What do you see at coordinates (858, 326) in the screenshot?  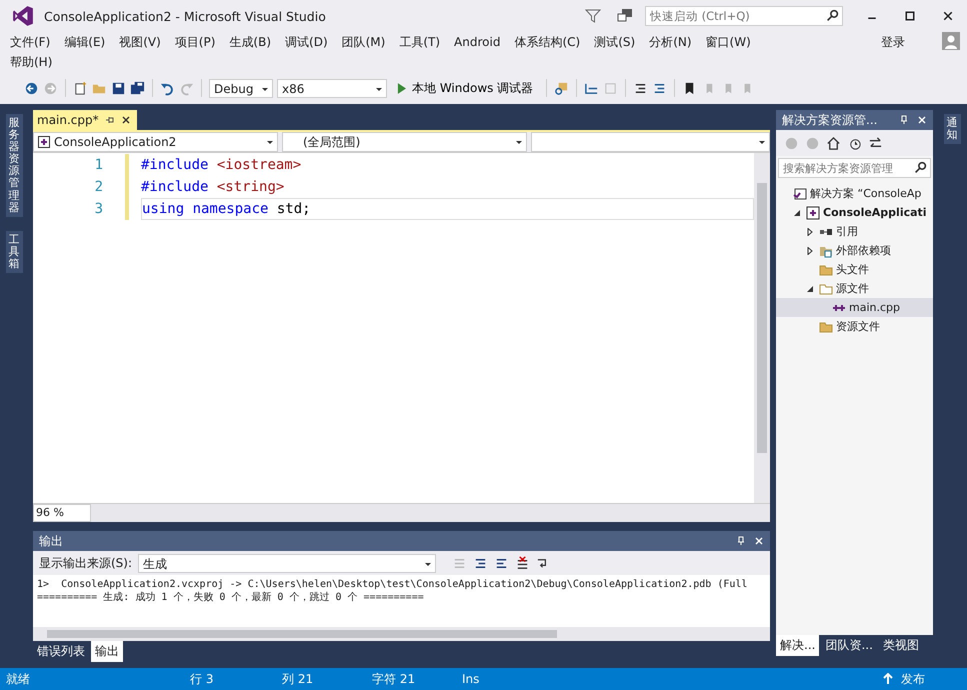 I see `tree-item-label: 资源文件` at bounding box center [858, 326].